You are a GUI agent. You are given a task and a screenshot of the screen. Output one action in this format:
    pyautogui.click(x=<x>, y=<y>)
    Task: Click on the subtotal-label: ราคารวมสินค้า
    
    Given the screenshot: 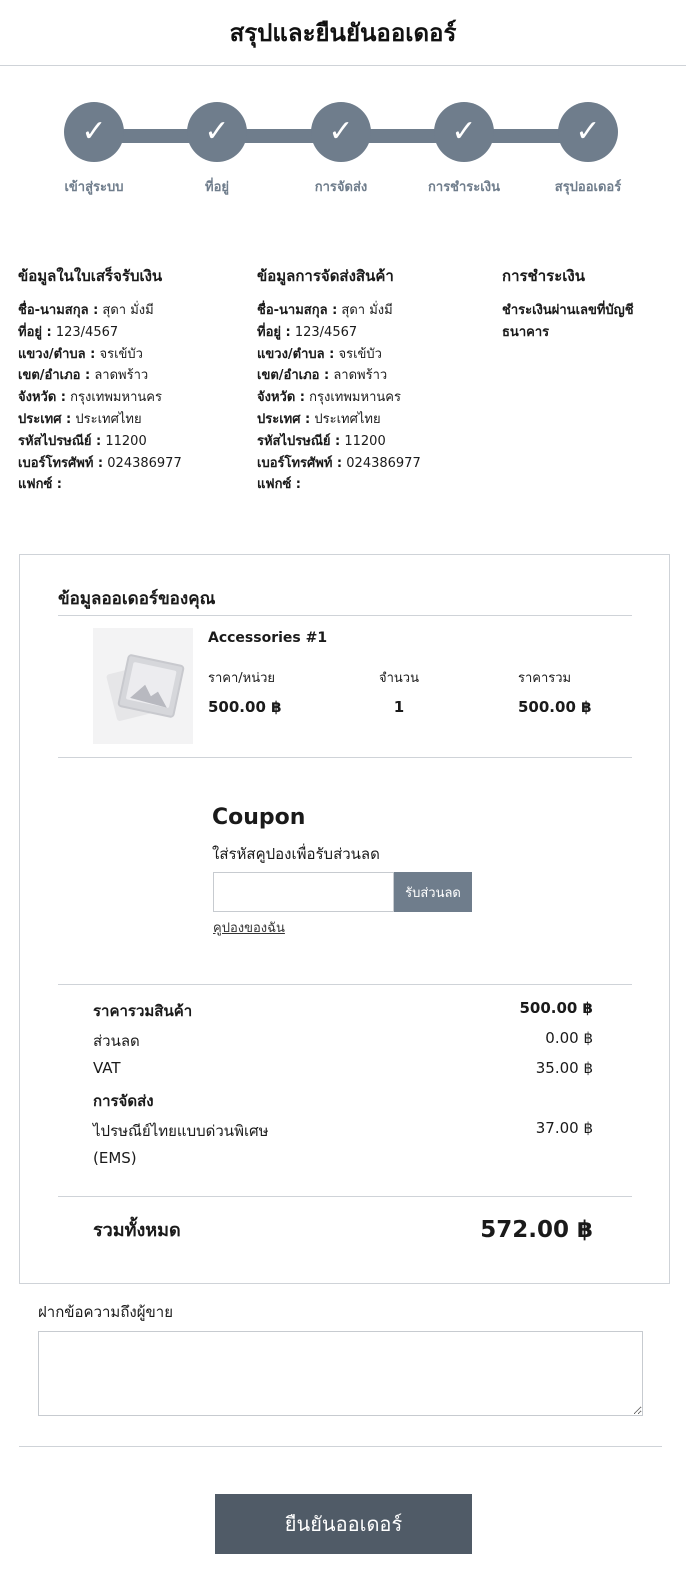 What is the action you would take?
    pyautogui.click(x=143, y=1011)
    